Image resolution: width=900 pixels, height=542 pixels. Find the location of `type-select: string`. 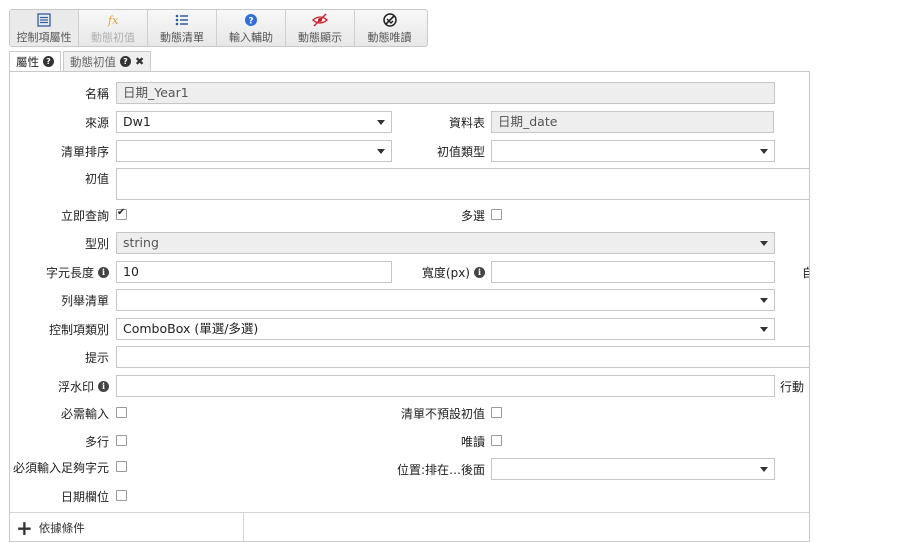

type-select: string is located at coordinates (445, 243).